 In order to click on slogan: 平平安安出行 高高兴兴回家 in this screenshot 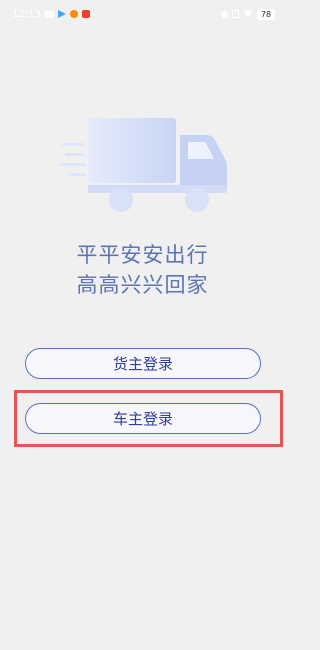, I will do `click(142, 270)`.